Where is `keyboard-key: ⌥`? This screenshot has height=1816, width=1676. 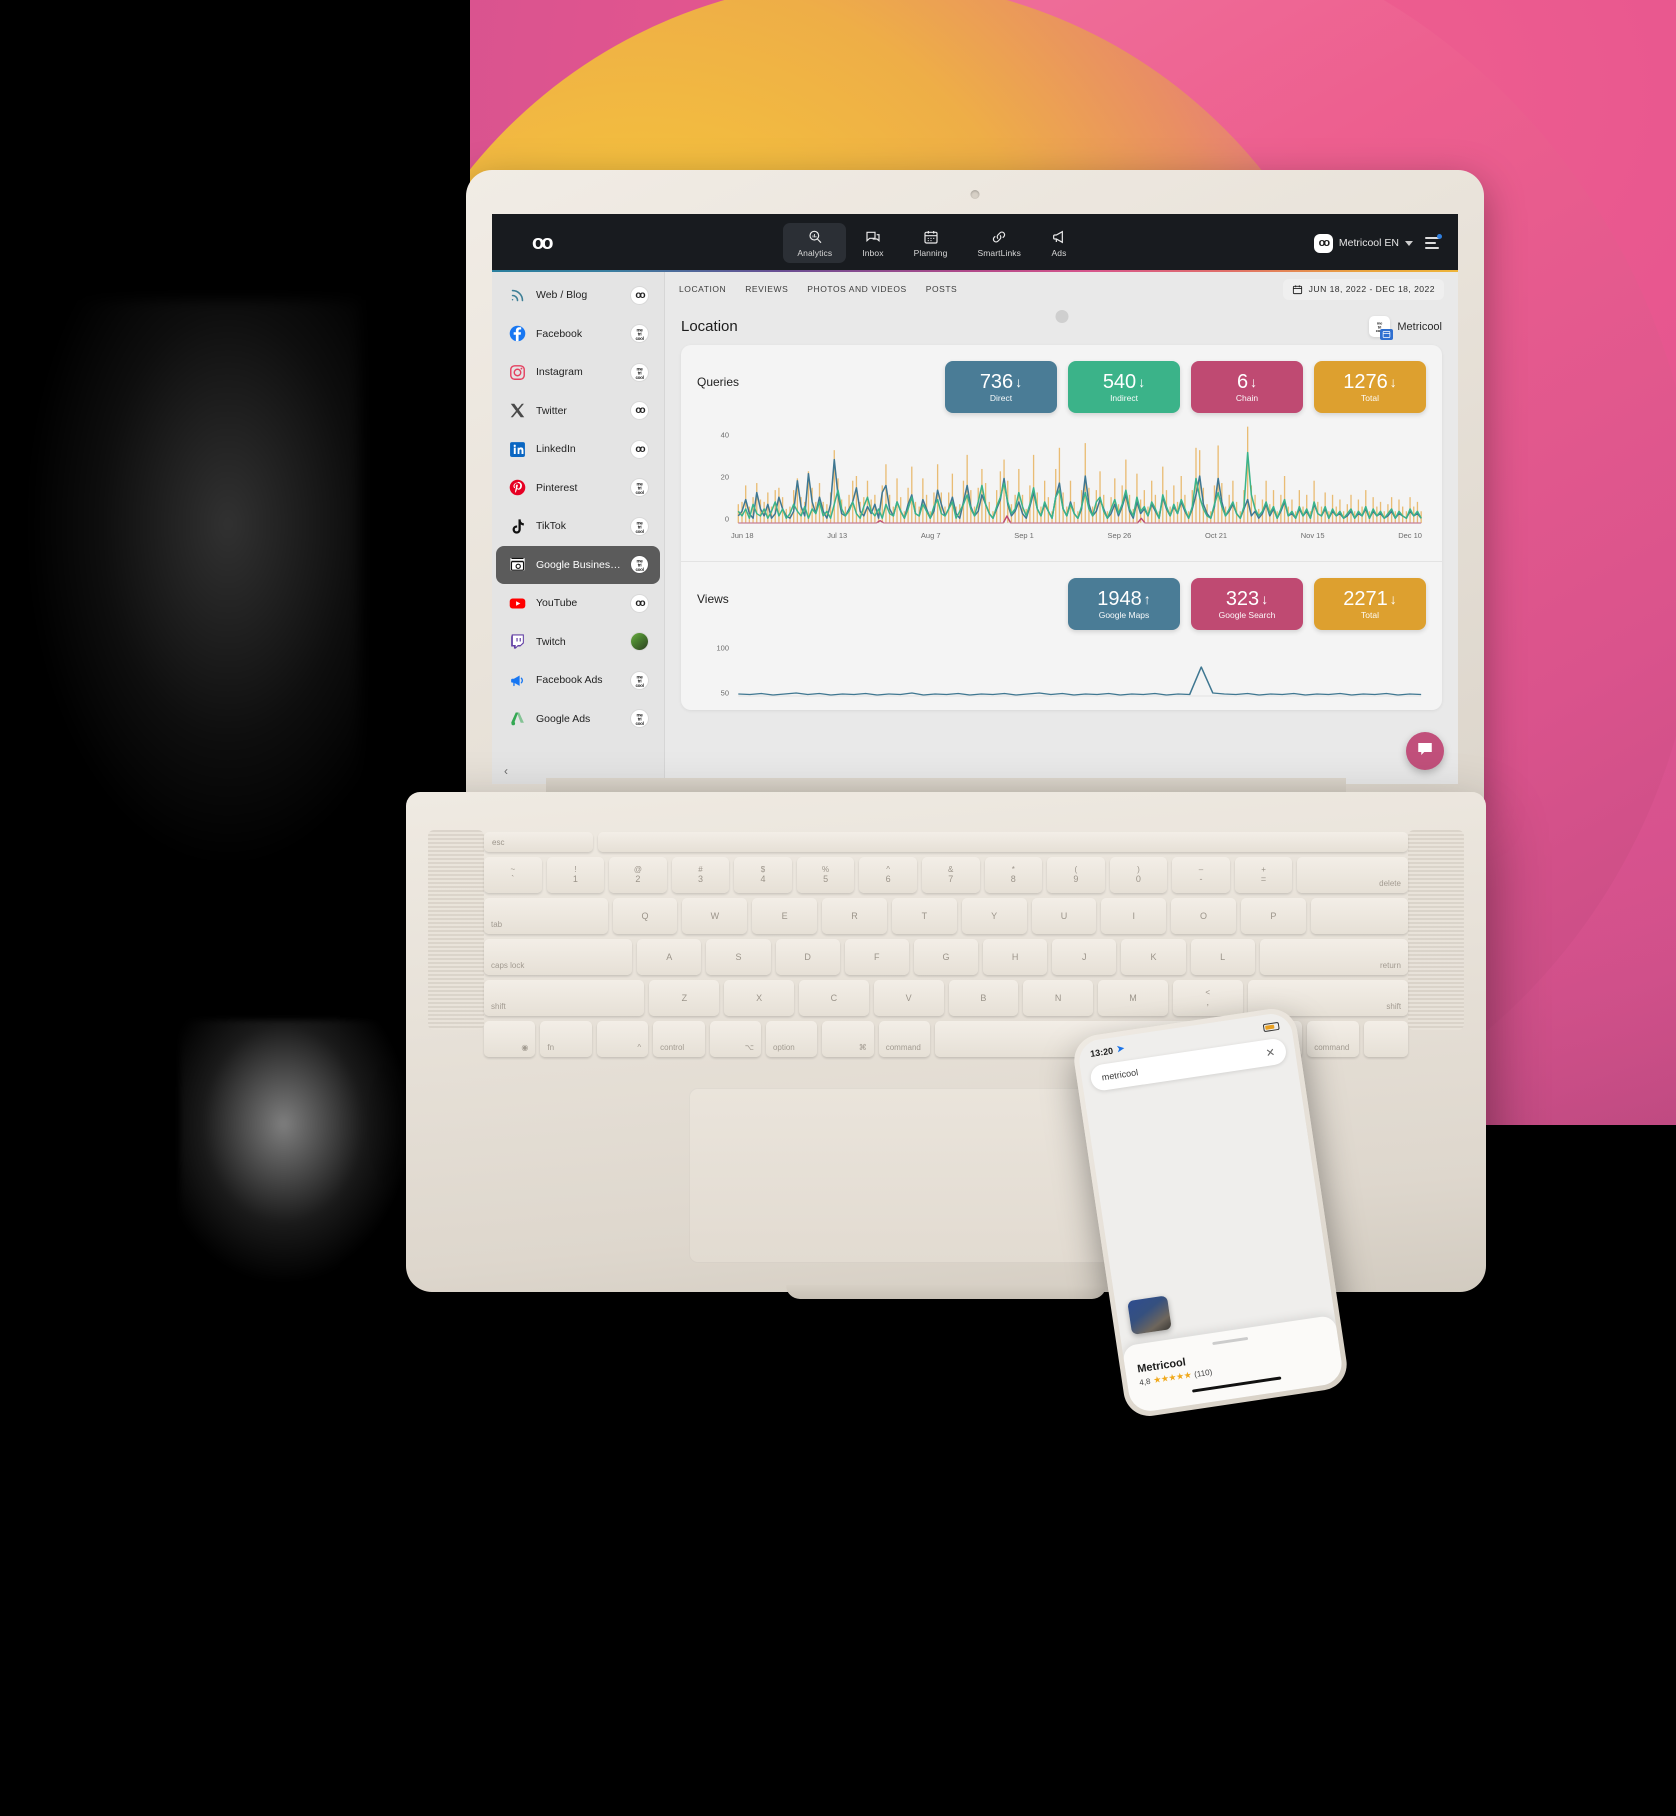
keyboard-key: ⌥ is located at coordinates (735, 1039).